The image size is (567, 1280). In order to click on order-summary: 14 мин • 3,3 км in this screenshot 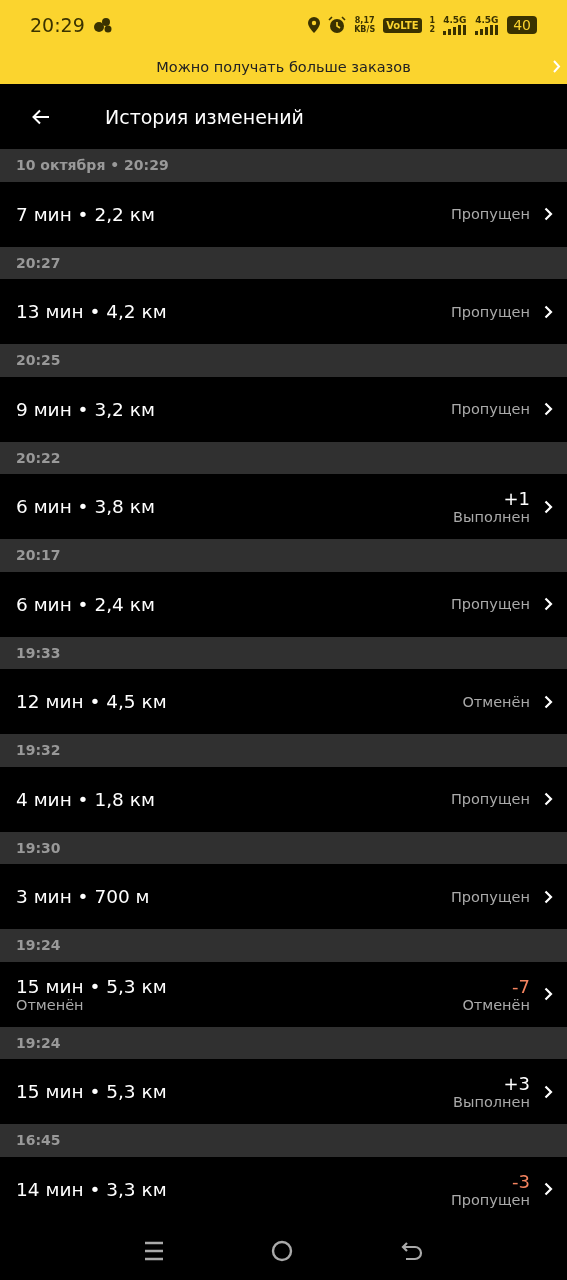, I will do `click(92, 1189)`.